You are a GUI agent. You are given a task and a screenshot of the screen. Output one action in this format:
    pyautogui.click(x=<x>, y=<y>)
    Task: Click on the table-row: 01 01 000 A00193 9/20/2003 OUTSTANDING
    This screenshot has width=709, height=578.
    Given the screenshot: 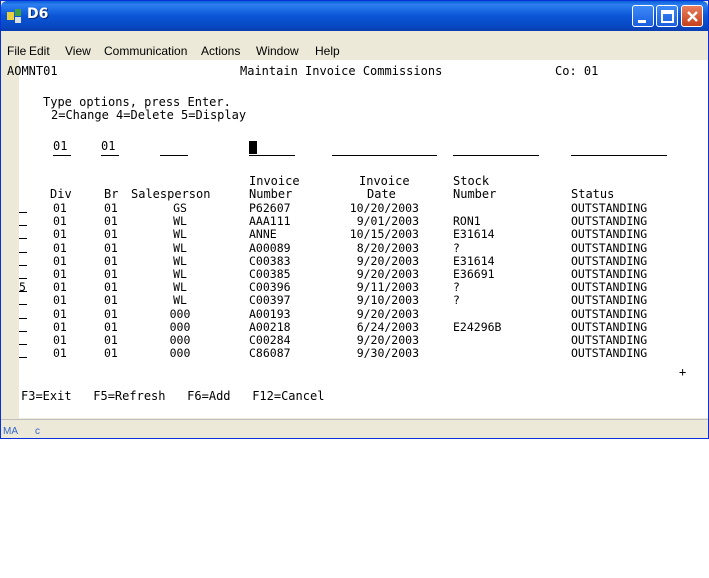 What is the action you would take?
    pyautogui.click(x=363, y=313)
    